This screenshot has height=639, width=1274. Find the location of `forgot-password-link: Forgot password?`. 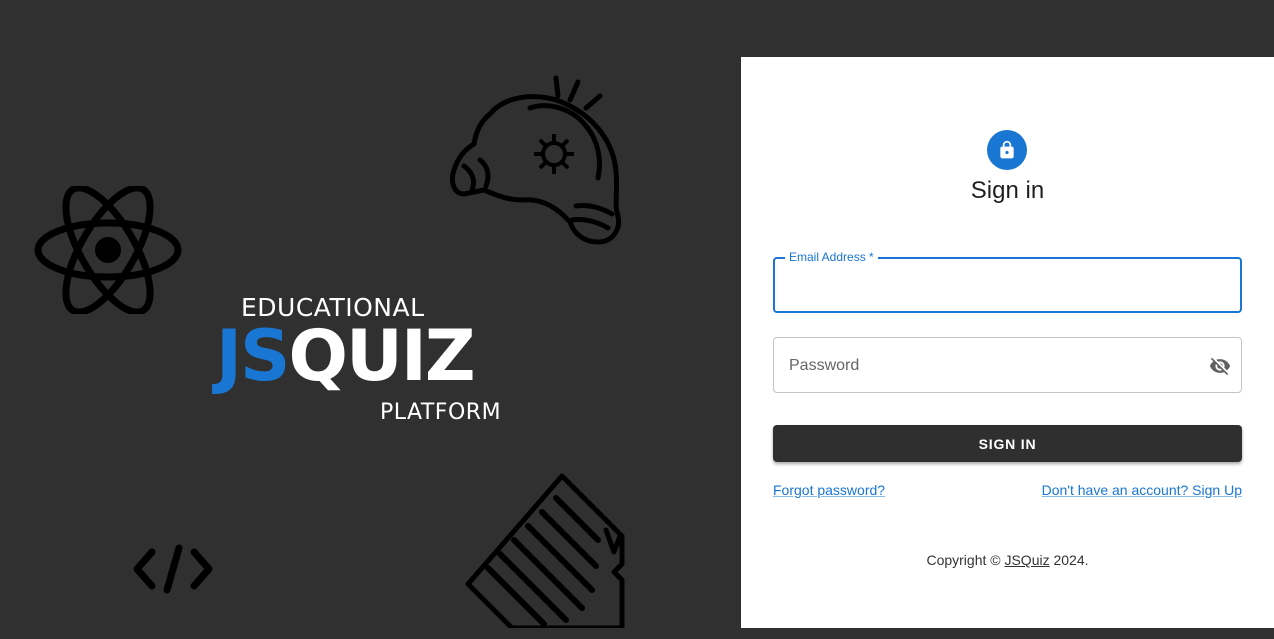

forgot-password-link: Forgot password? is located at coordinates (829, 490).